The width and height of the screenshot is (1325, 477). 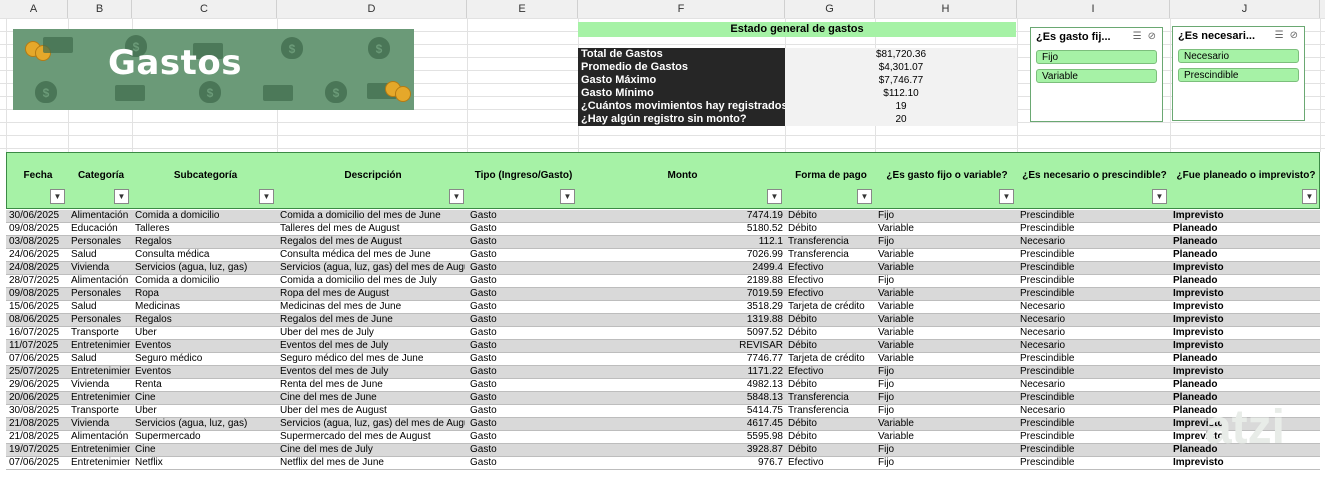 I want to click on column-letter-e: E, so click(x=522, y=9).